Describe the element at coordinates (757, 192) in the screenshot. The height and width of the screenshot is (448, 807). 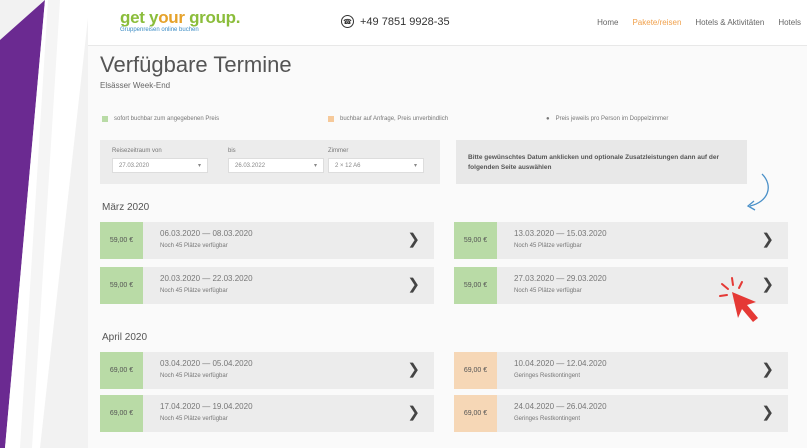
I see `curved-arrow-icon` at that location.